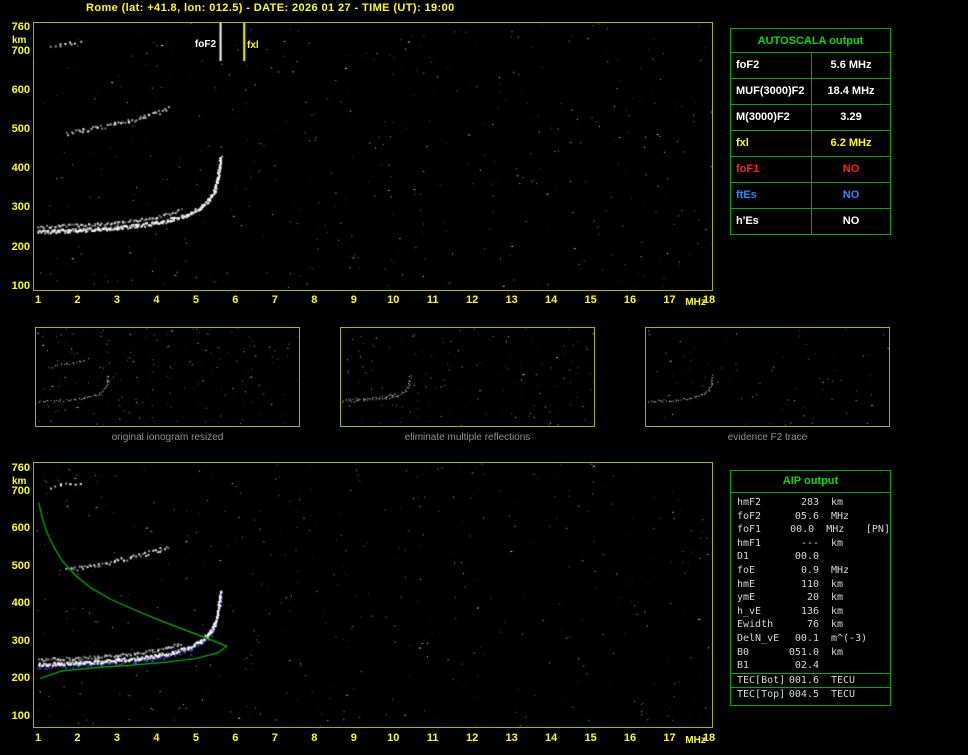 This screenshot has height=755, width=968. I want to click on aip-row: Ewidth 76 km, so click(810, 625).